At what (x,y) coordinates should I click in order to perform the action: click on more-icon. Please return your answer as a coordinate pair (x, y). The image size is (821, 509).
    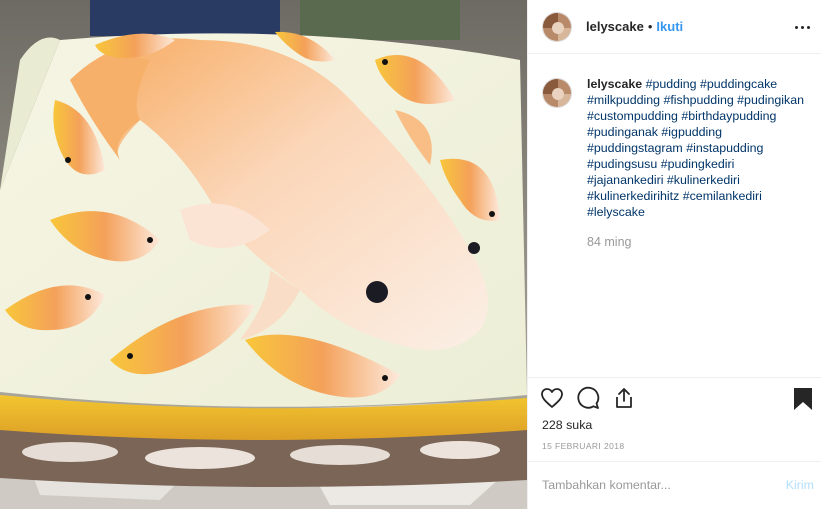
    Looking at the image, I should click on (802, 27).